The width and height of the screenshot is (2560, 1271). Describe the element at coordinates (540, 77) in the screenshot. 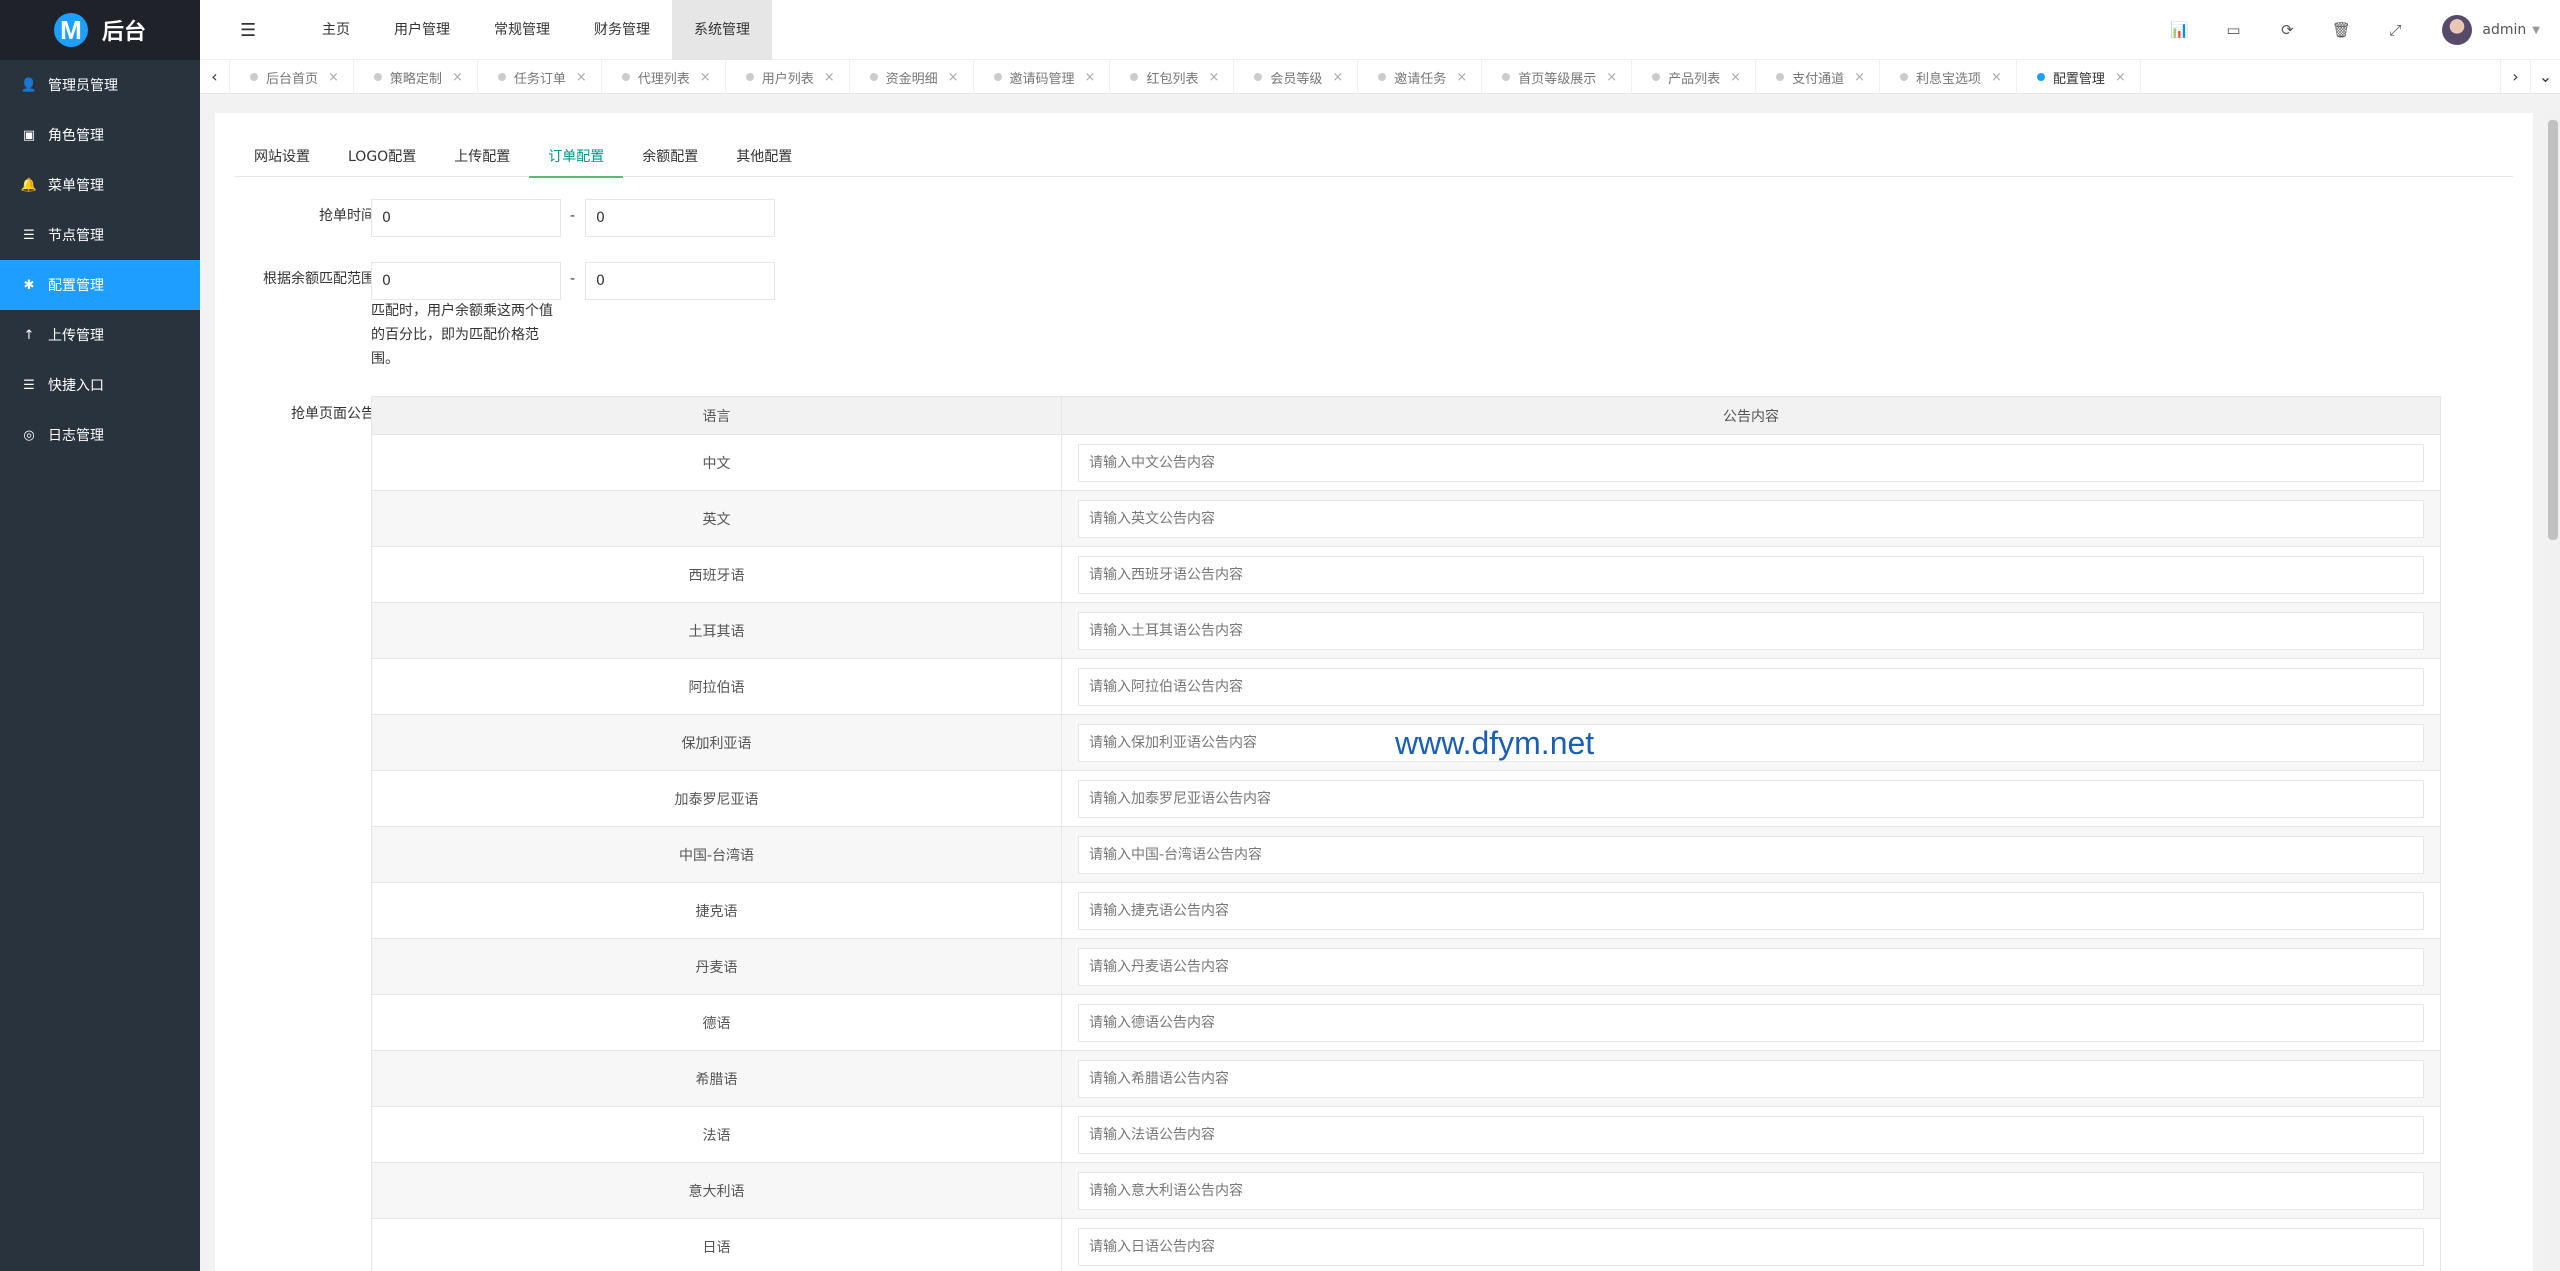

I see `page-tab: 任务订单 ×` at that location.